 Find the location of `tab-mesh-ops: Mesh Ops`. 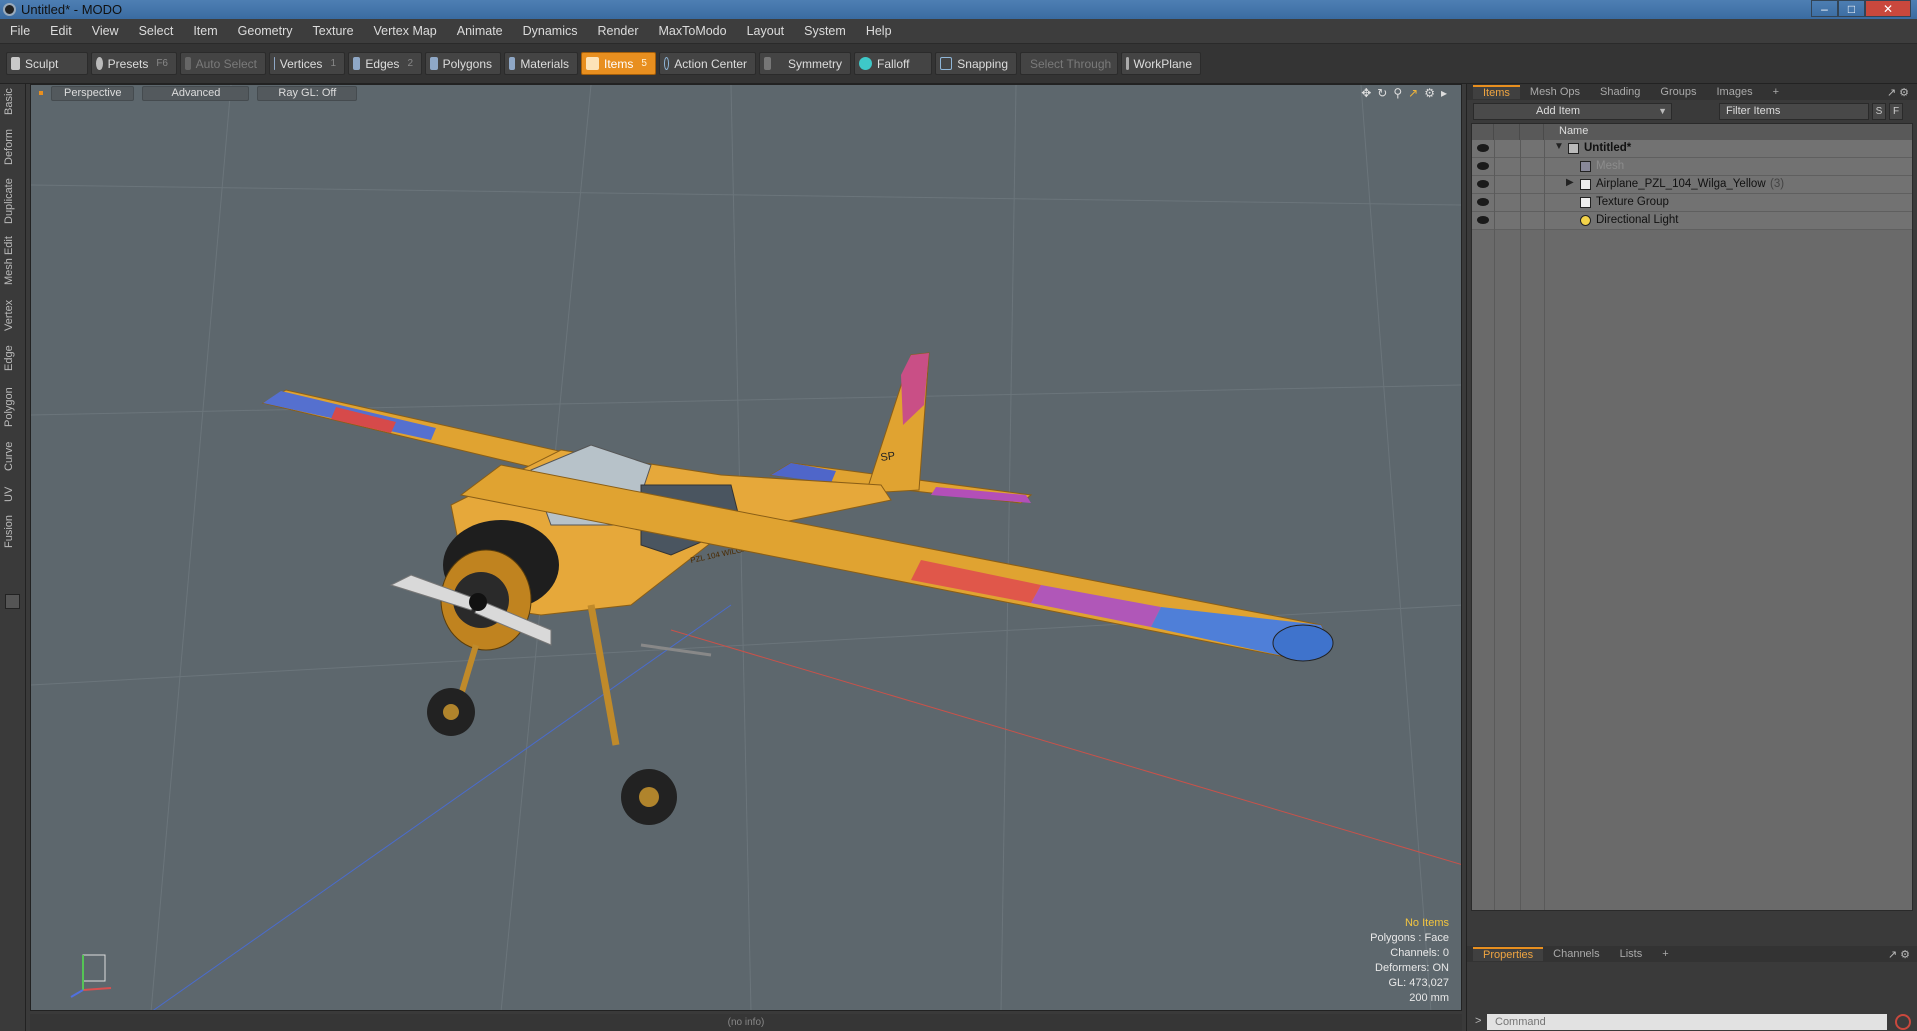

tab-mesh-ops: Mesh Ops is located at coordinates (1555, 92).